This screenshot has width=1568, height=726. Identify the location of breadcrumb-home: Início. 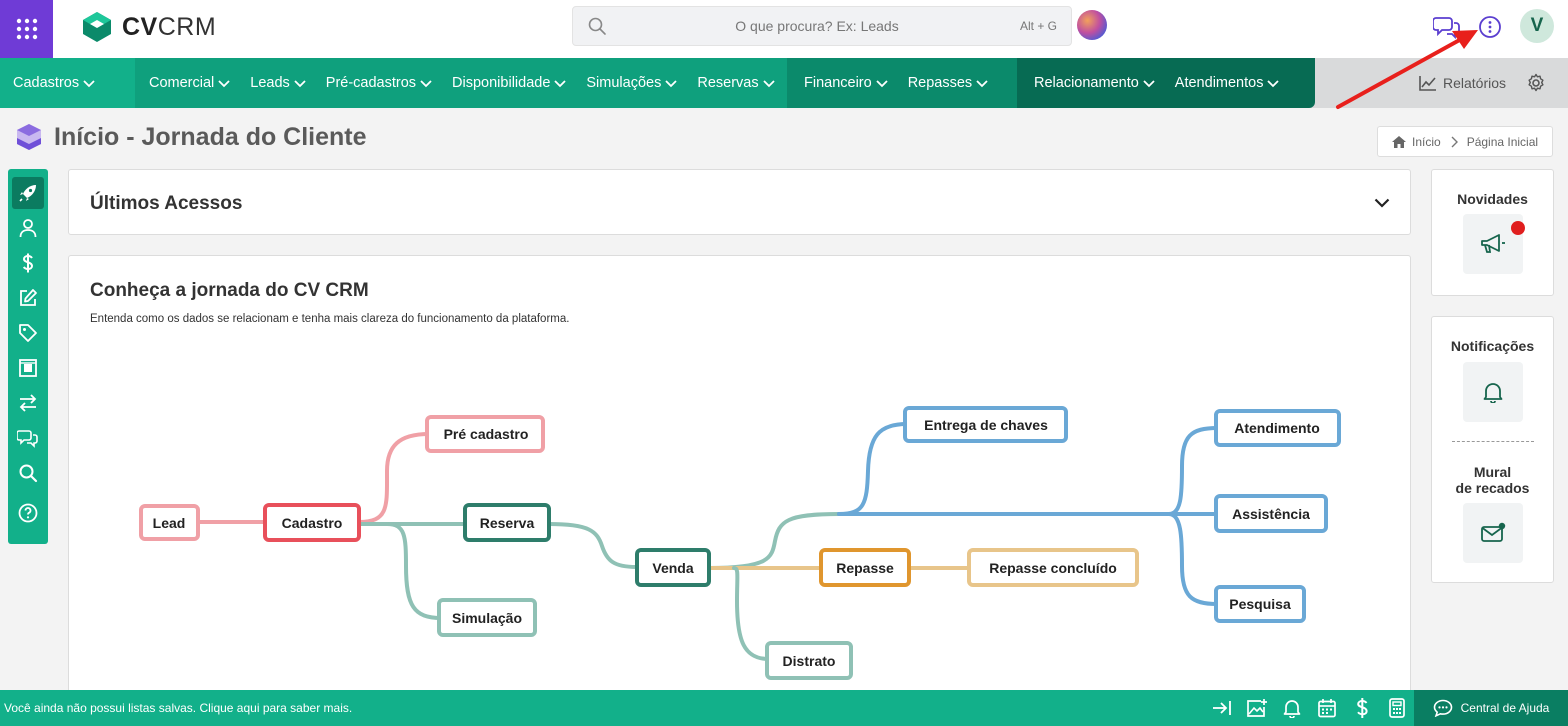
(1426, 142).